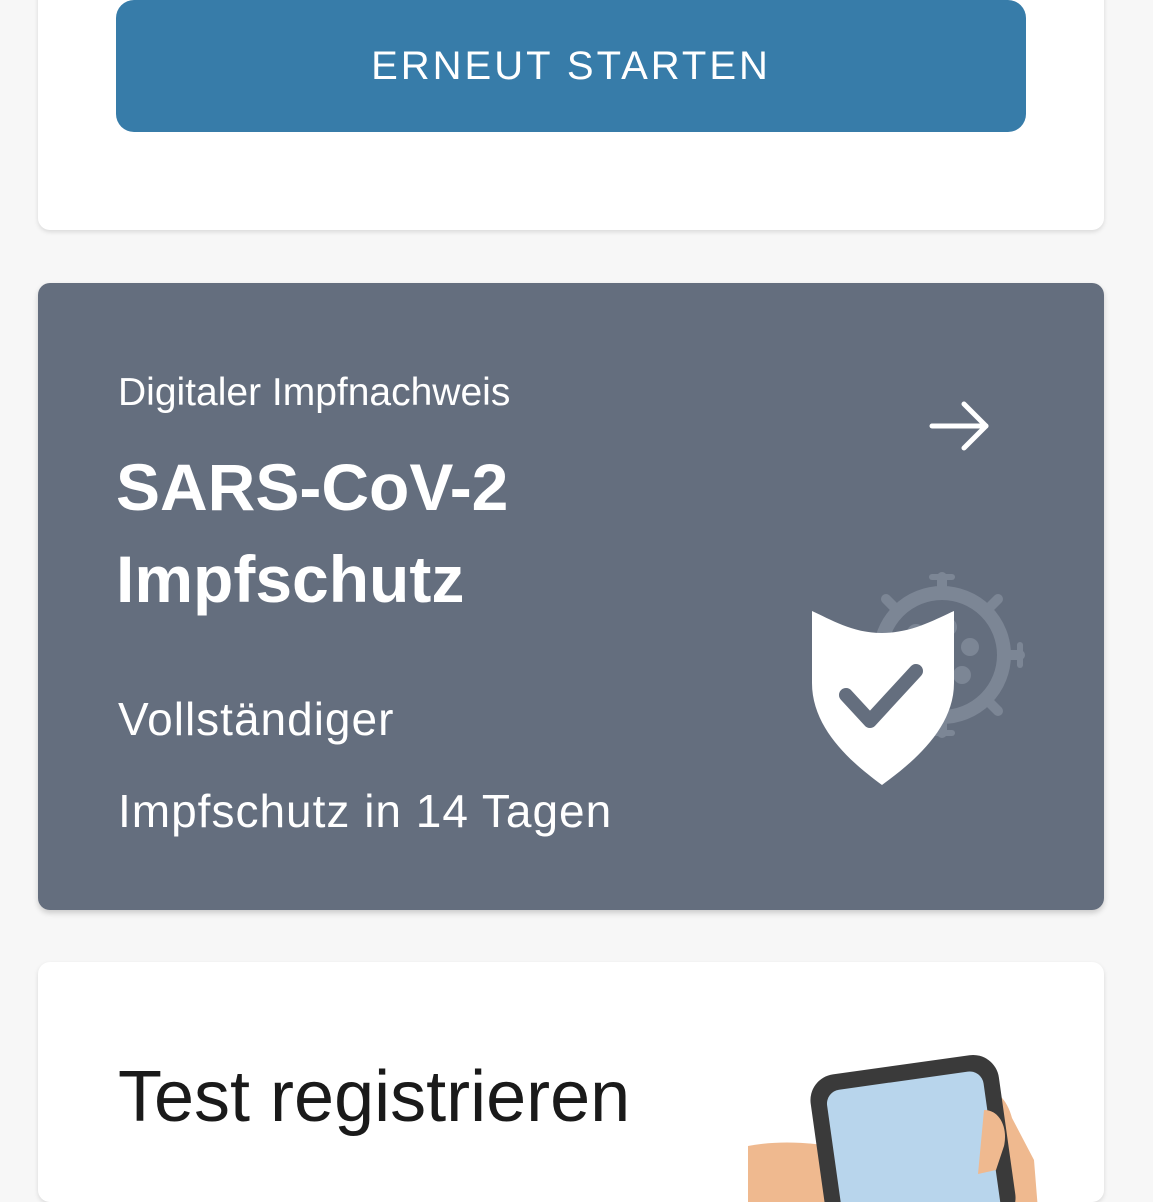 Image resolution: width=1153 pixels, height=1202 pixels. Describe the element at coordinates (314, 392) in the screenshot. I see `vaccination-card-kicker: Digitaler Impfnachweis` at that location.